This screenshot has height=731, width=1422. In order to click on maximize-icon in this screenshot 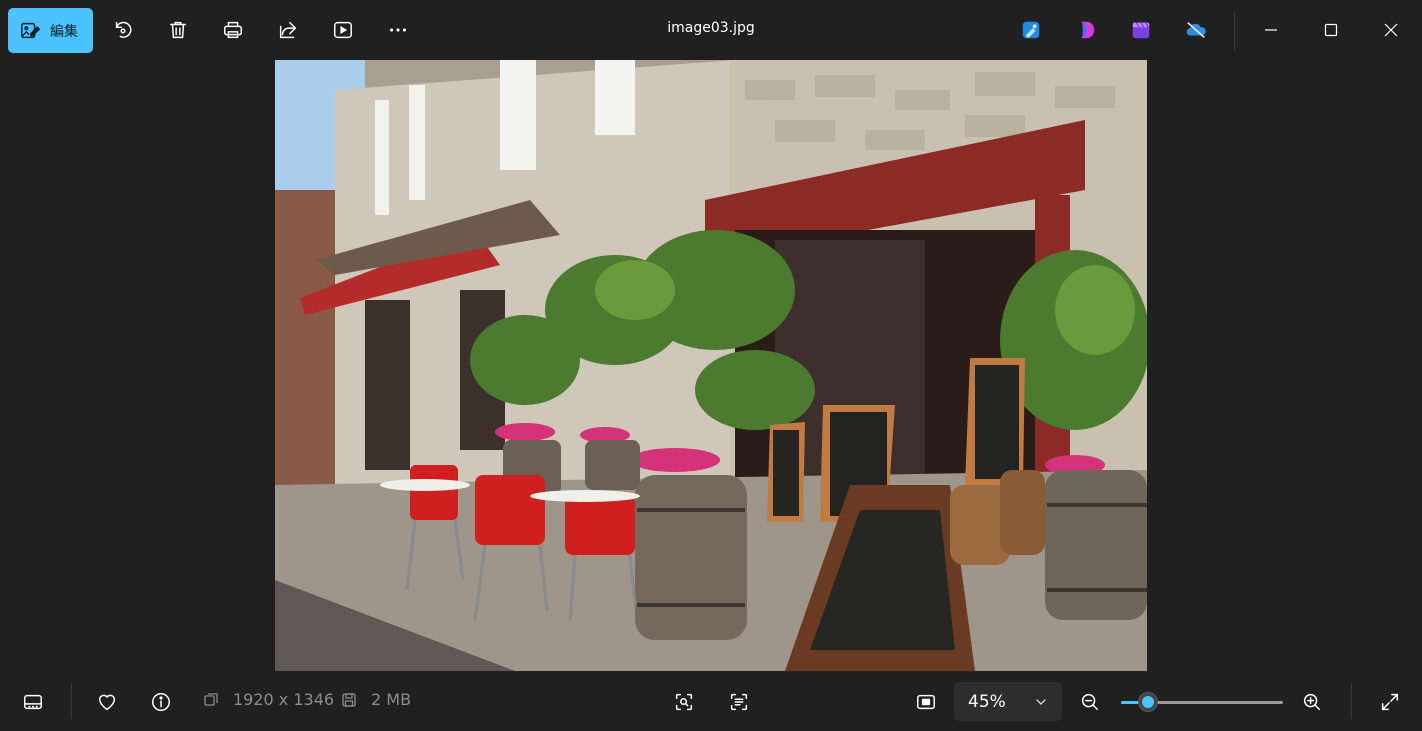, I will do `click(1331, 30)`.